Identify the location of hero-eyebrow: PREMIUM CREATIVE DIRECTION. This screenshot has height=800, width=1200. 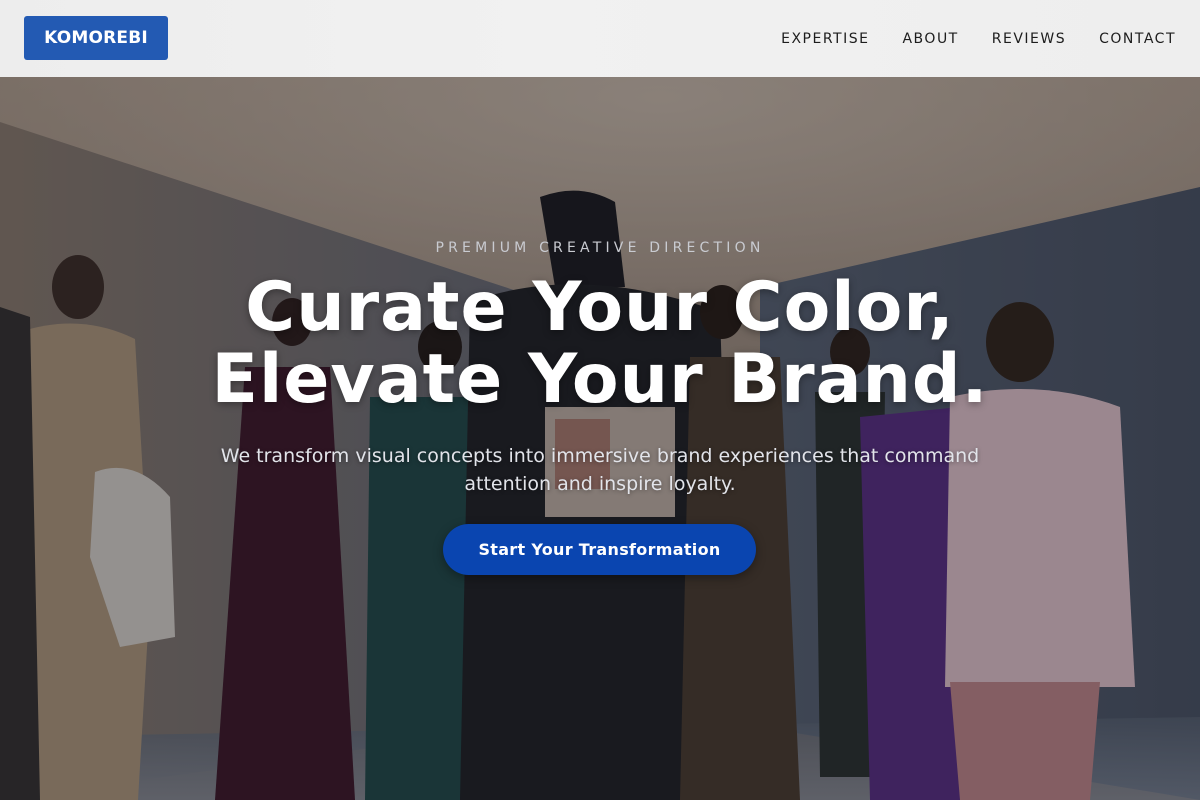
(600, 248).